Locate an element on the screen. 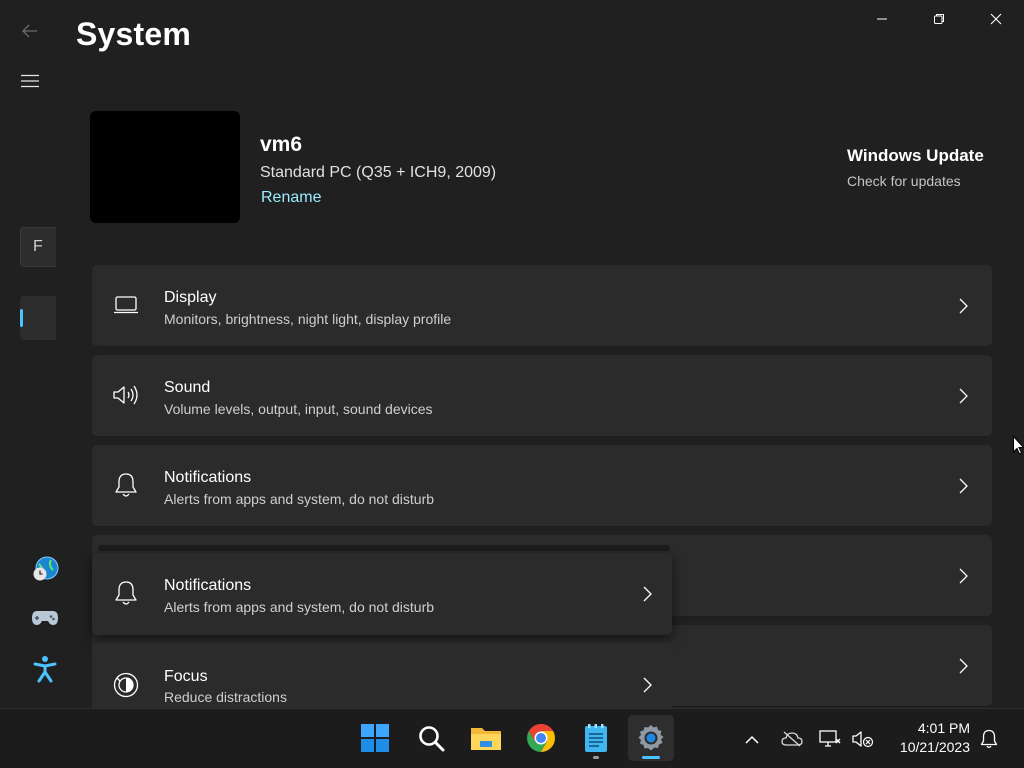  windows-update-subtitle: Check for updates is located at coordinates (904, 181).